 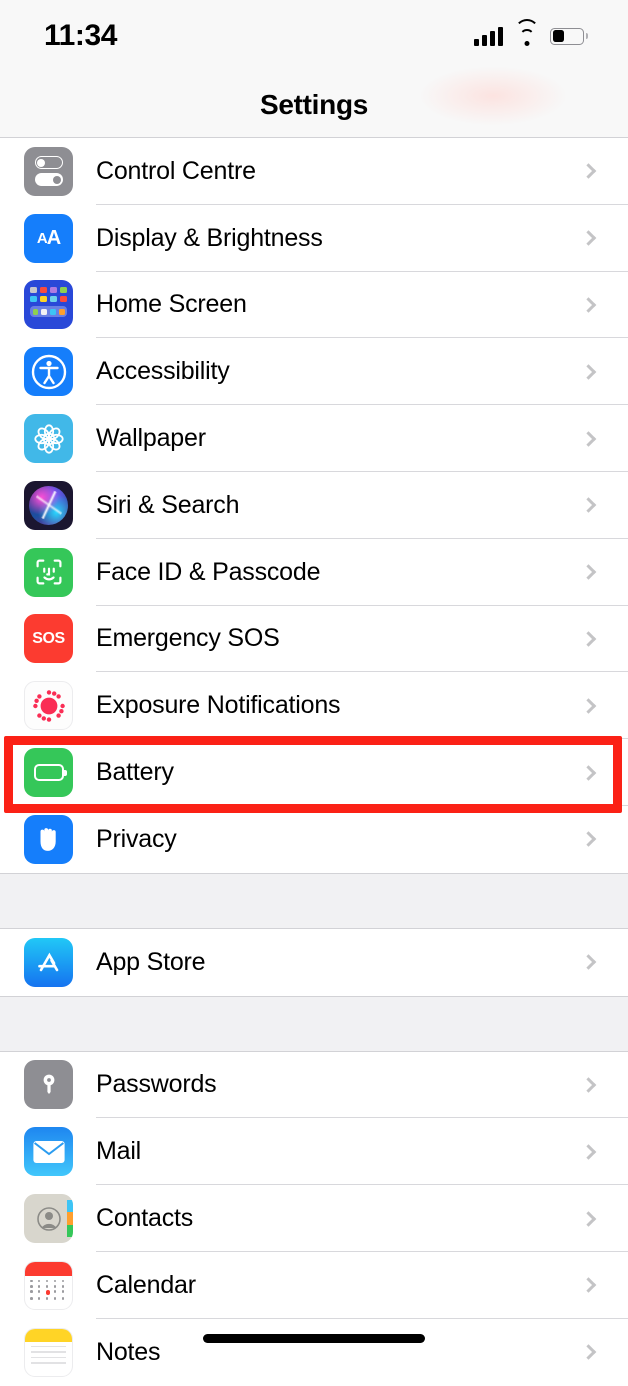 I want to click on page-title: Settings, so click(x=314, y=104).